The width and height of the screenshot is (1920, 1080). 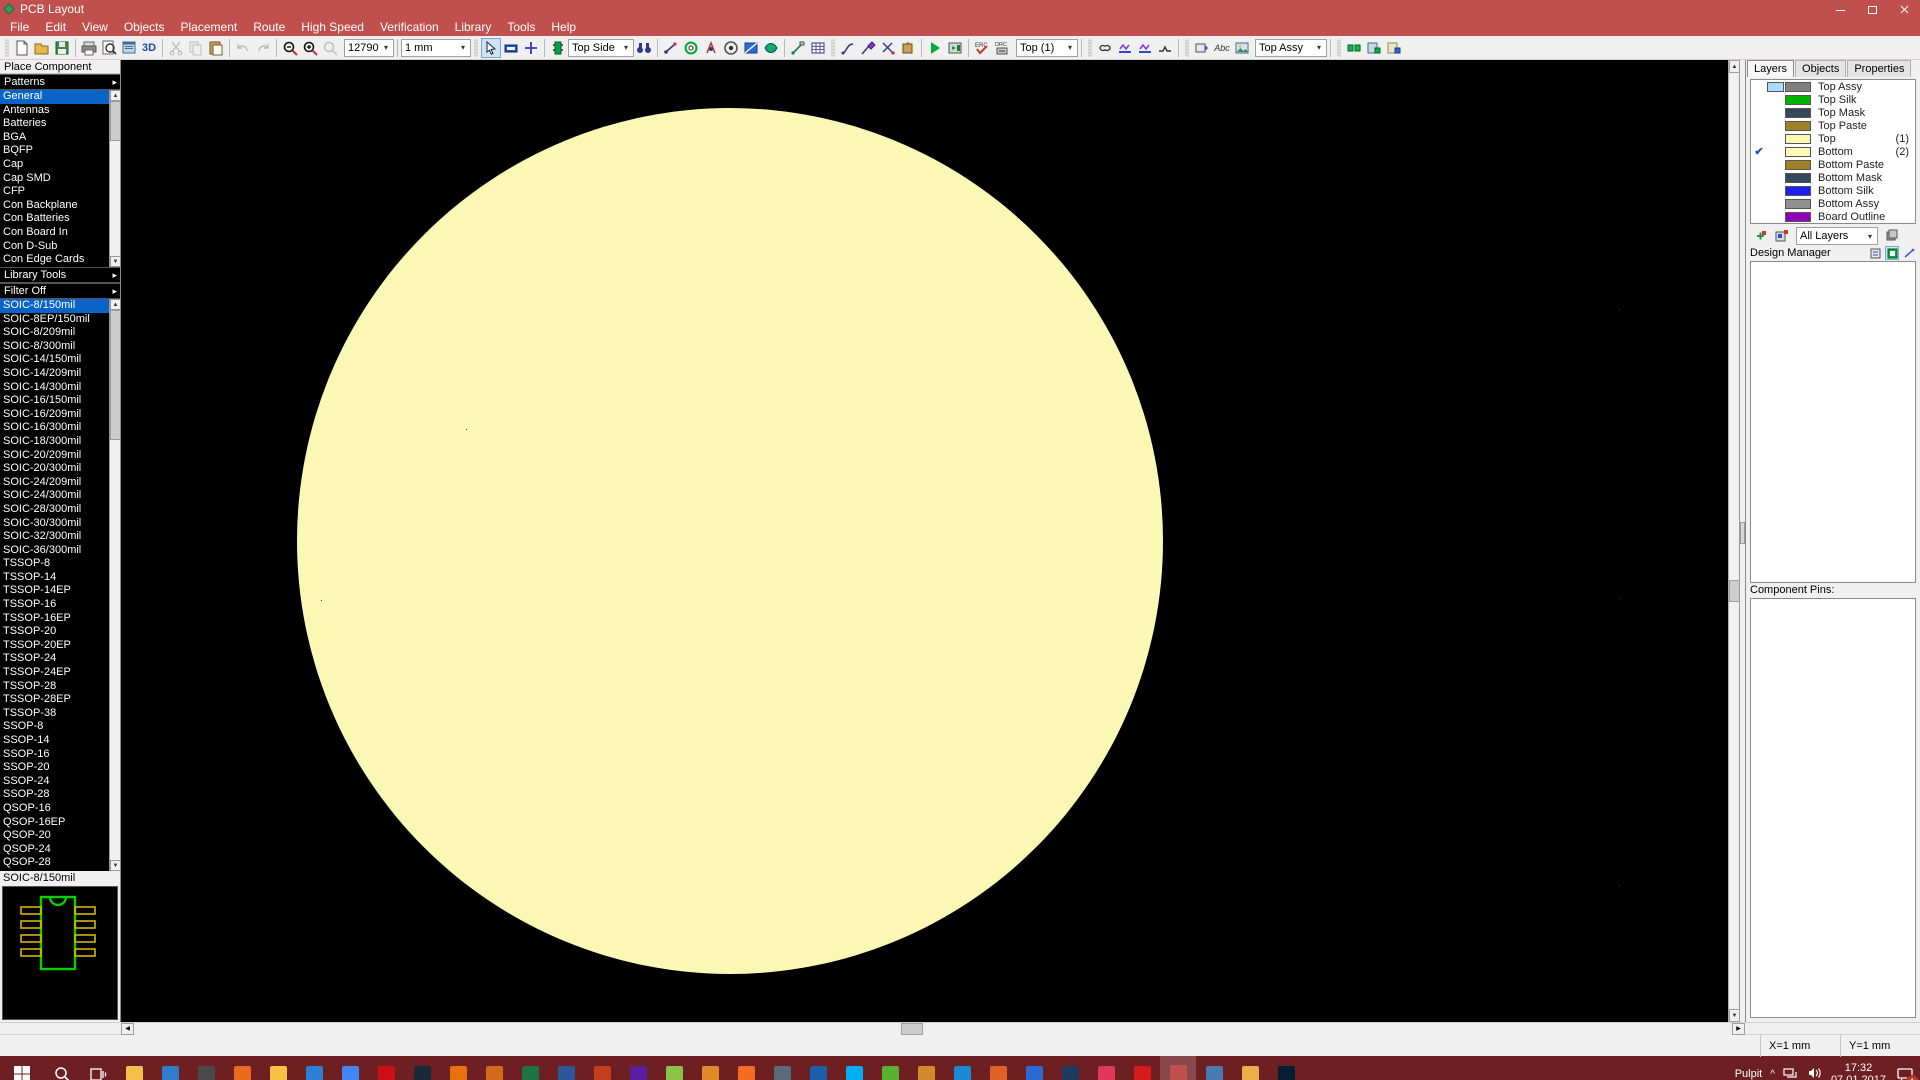 I want to click on component-list-item: SSOP-16, so click(x=60, y=755).